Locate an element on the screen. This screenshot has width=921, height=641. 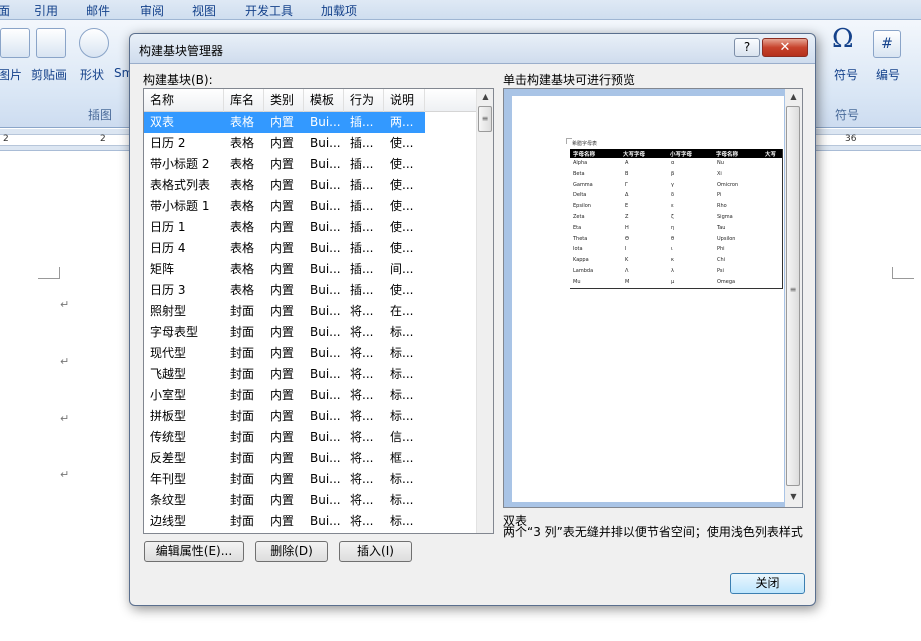
ribbon-tab-partial: 面 is located at coordinates (5, 10).